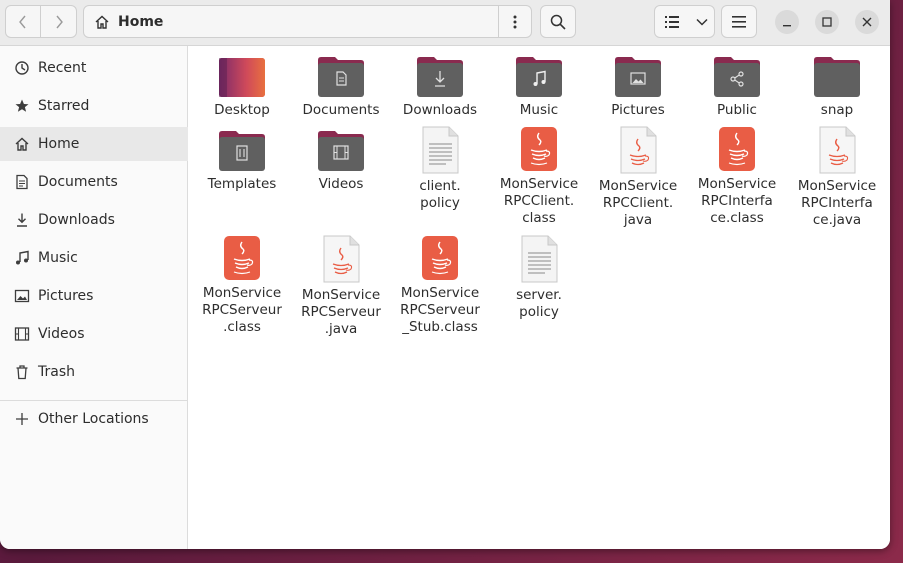 The width and height of the screenshot is (903, 563). What do you see at coordinates (62, 68) in the screenshot?
I see `sidebar-item-label: Recent` at bounding box center [62, 68].